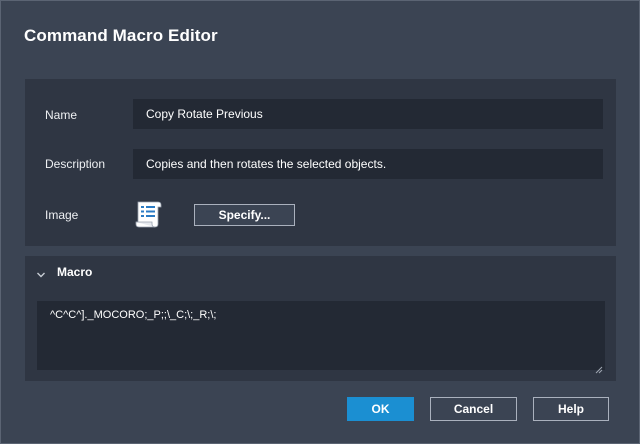  I want to click on name-field: Copy Rotate Previous, so click(368, 114).